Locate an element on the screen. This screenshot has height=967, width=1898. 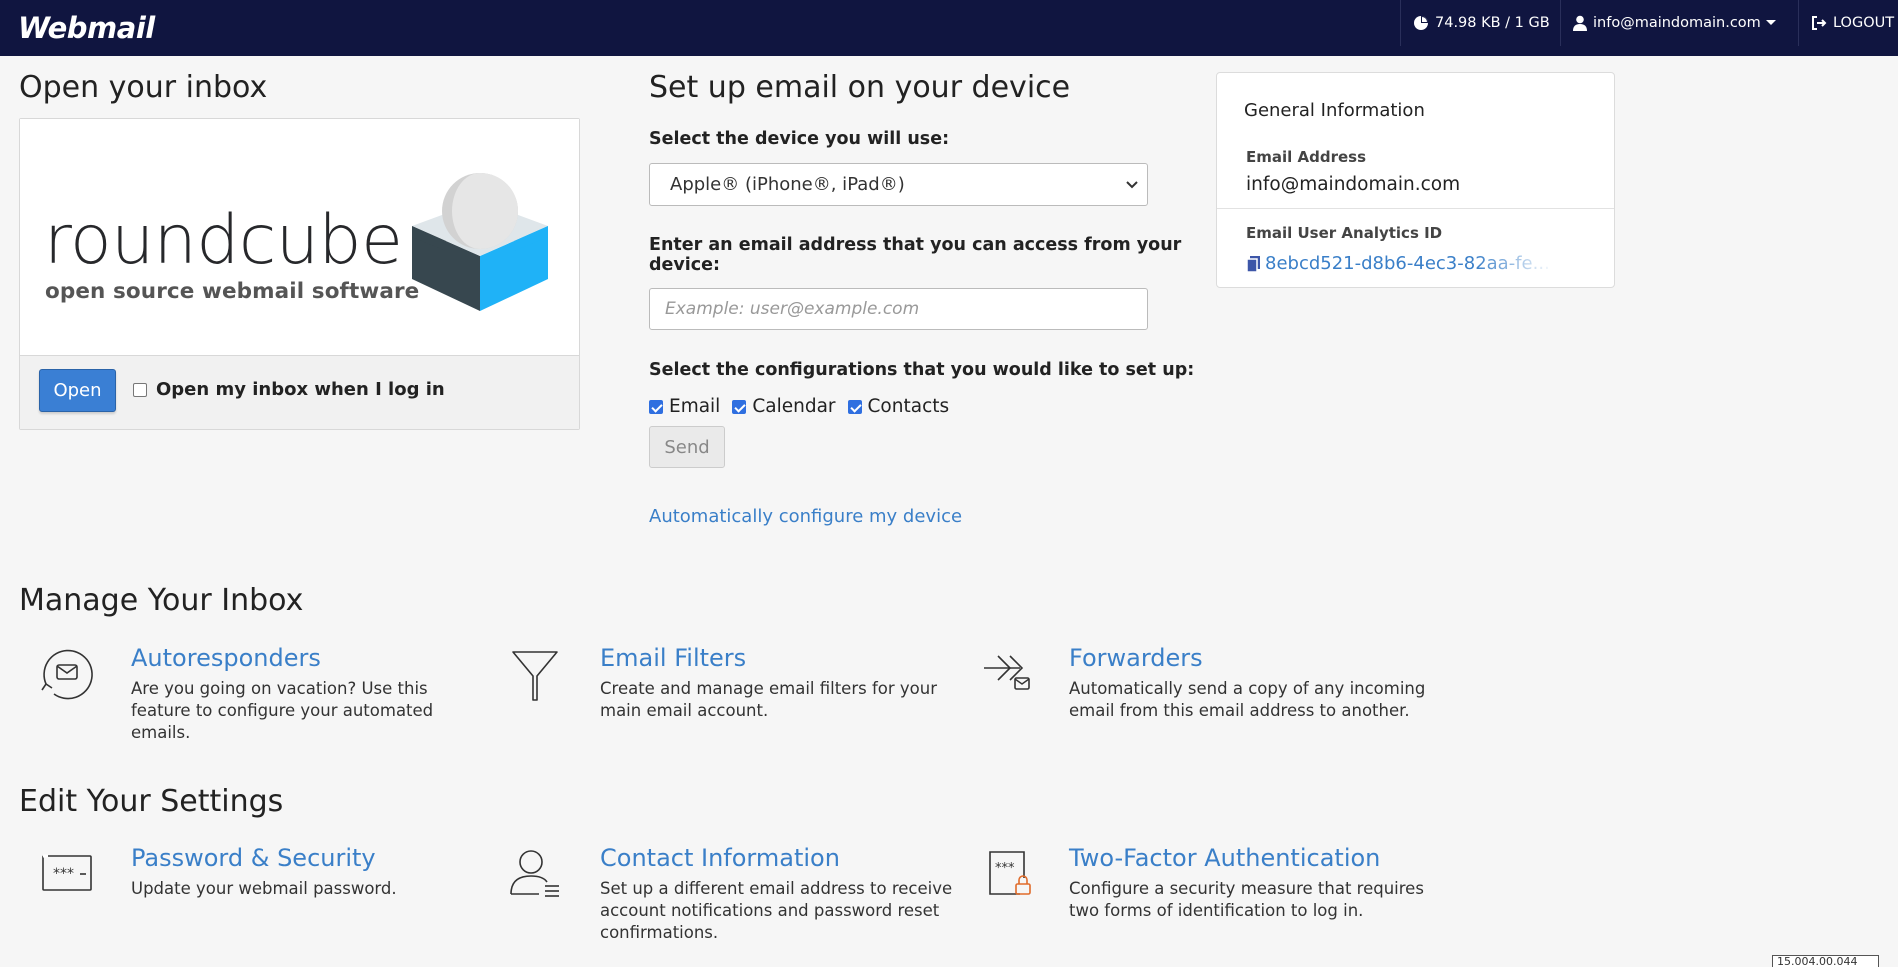
email-address-input is located at coordinates (898, 309).